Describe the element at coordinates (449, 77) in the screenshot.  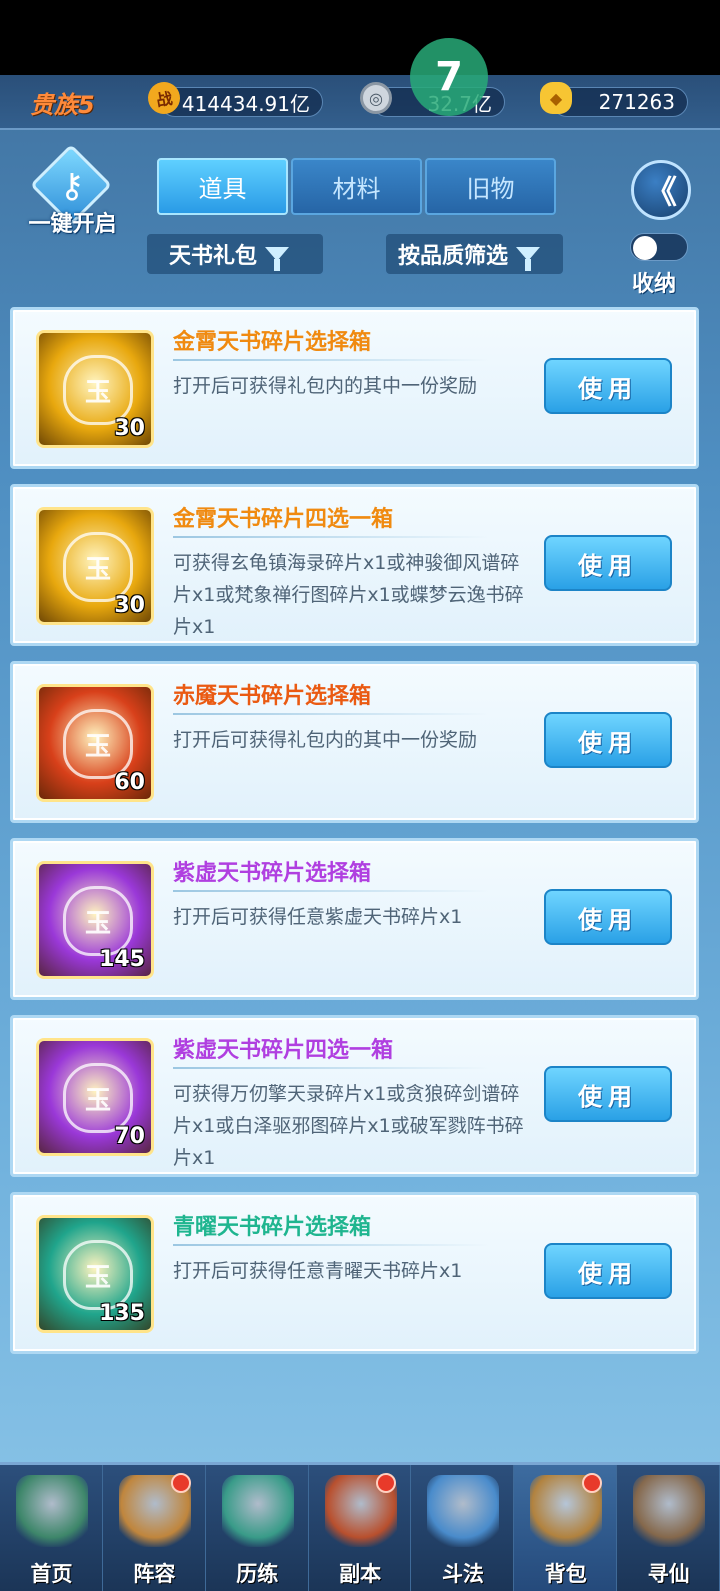
I see `floating-assist-badge: 7` at that location.